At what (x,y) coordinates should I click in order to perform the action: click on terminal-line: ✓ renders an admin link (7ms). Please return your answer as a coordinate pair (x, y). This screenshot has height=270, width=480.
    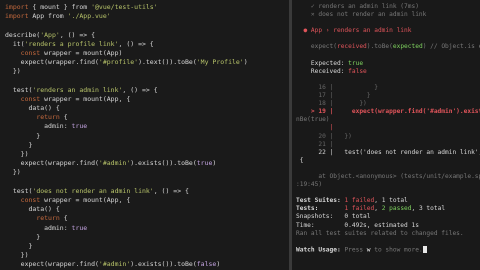
    Looking at the image, I should click on (388, 7).